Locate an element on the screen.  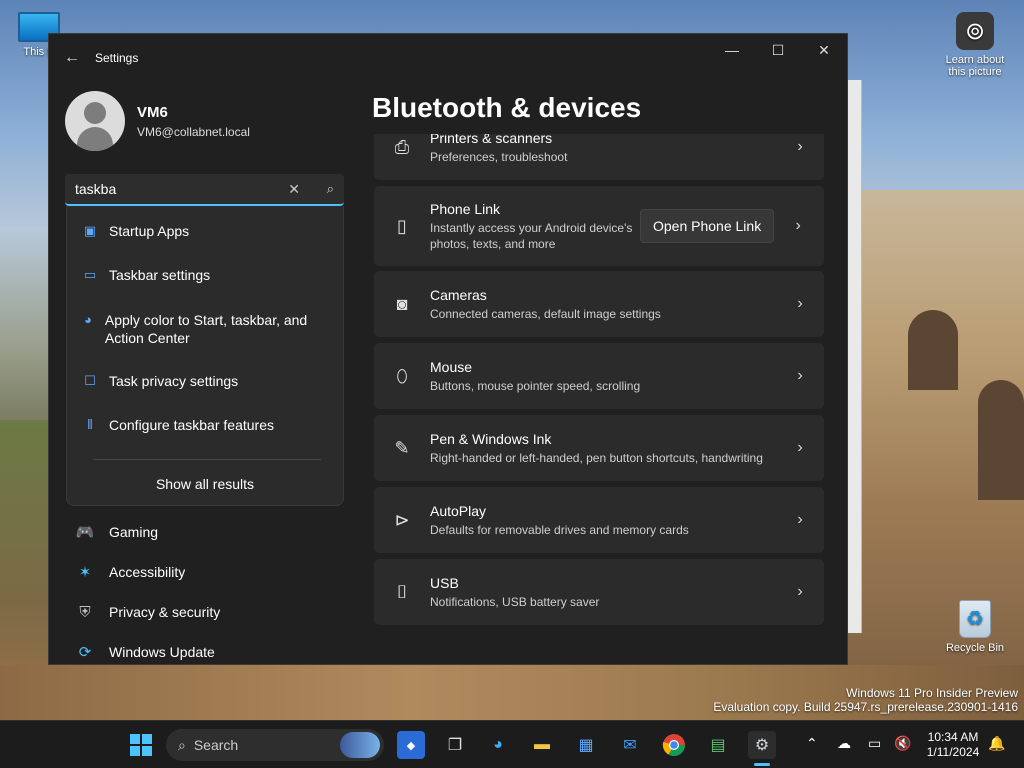
suggestion-startup-apps: ▣ Startup Apps is located at coordinates (205, 231).